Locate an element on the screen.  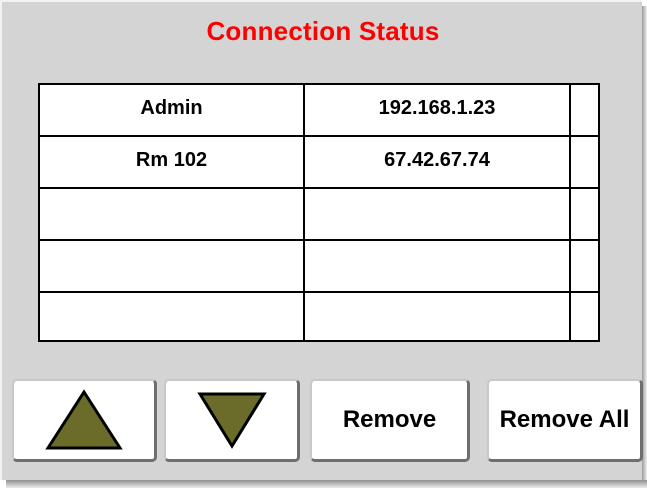
down-triangle-icon is located at coordinates (231, 420).